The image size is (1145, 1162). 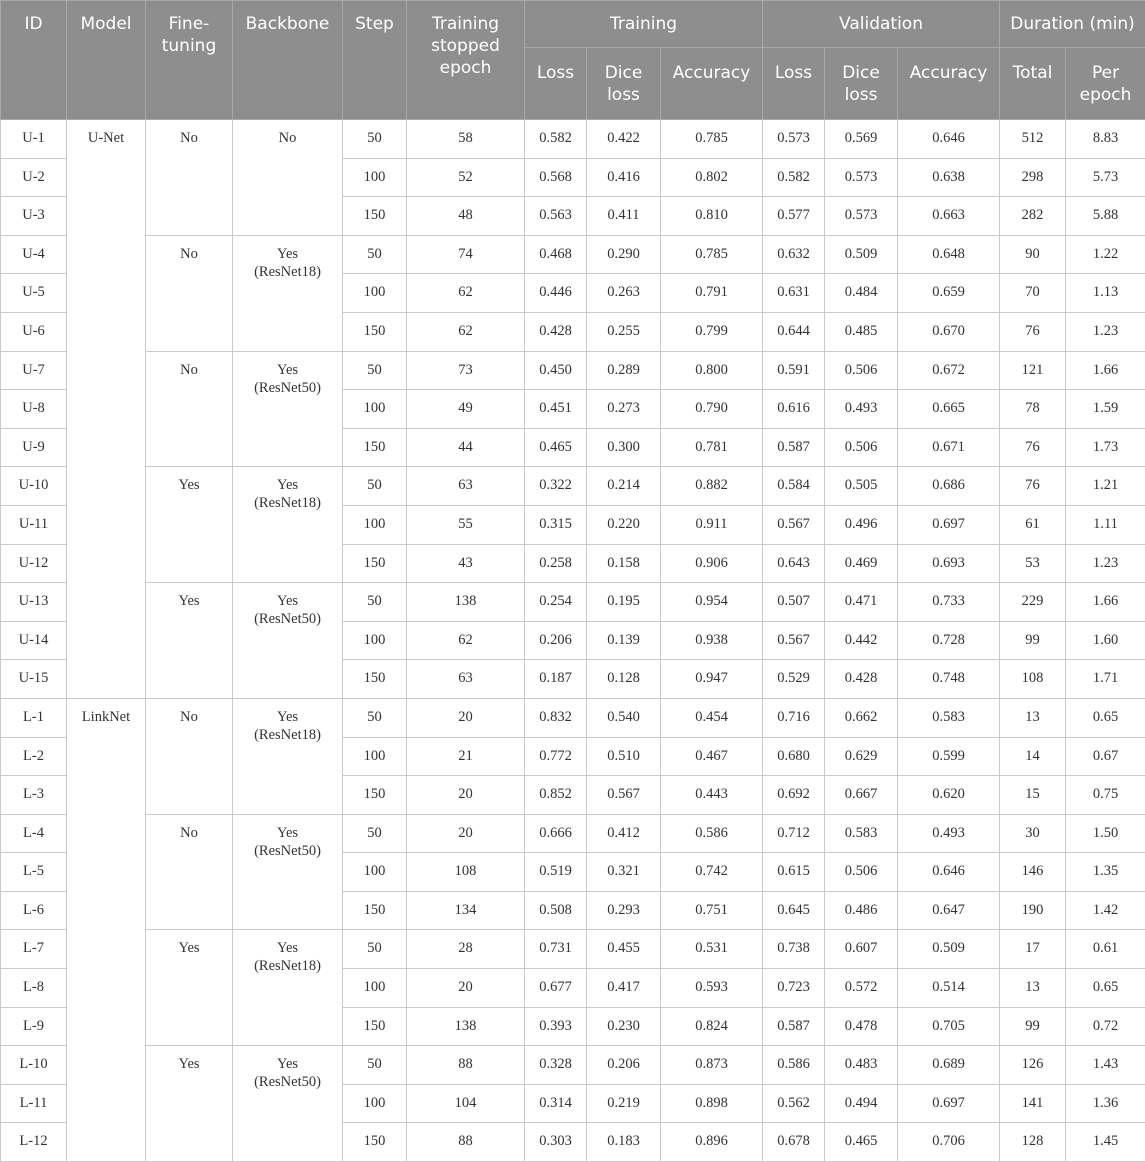 I want to click on validation-dice-loss-cell: 0.607, so click(x=861, y=949).